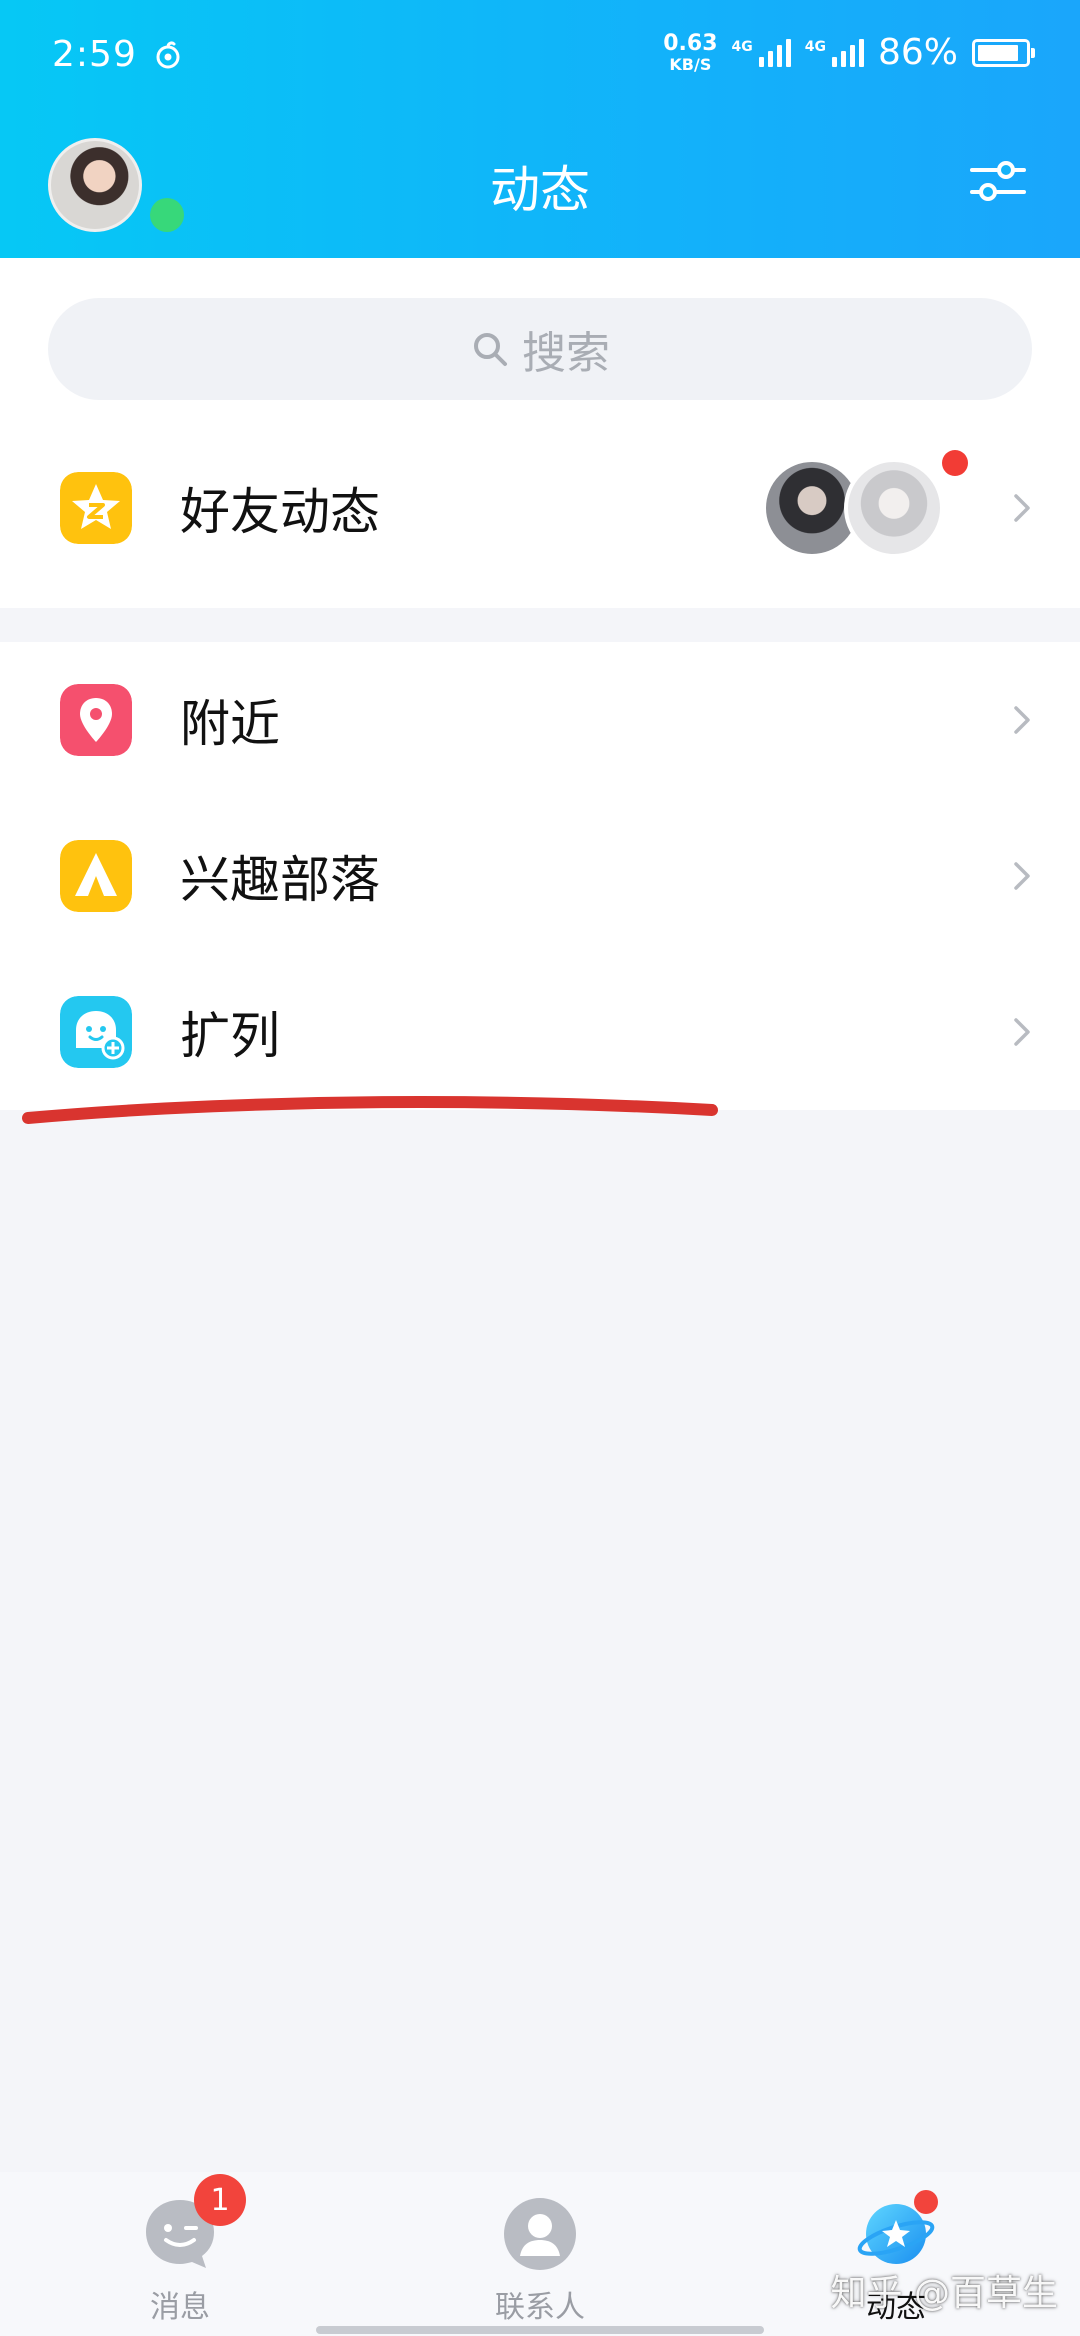 The image size is (1080, 2336). I want to click on unread-badge: 1, so click(220, 2200).